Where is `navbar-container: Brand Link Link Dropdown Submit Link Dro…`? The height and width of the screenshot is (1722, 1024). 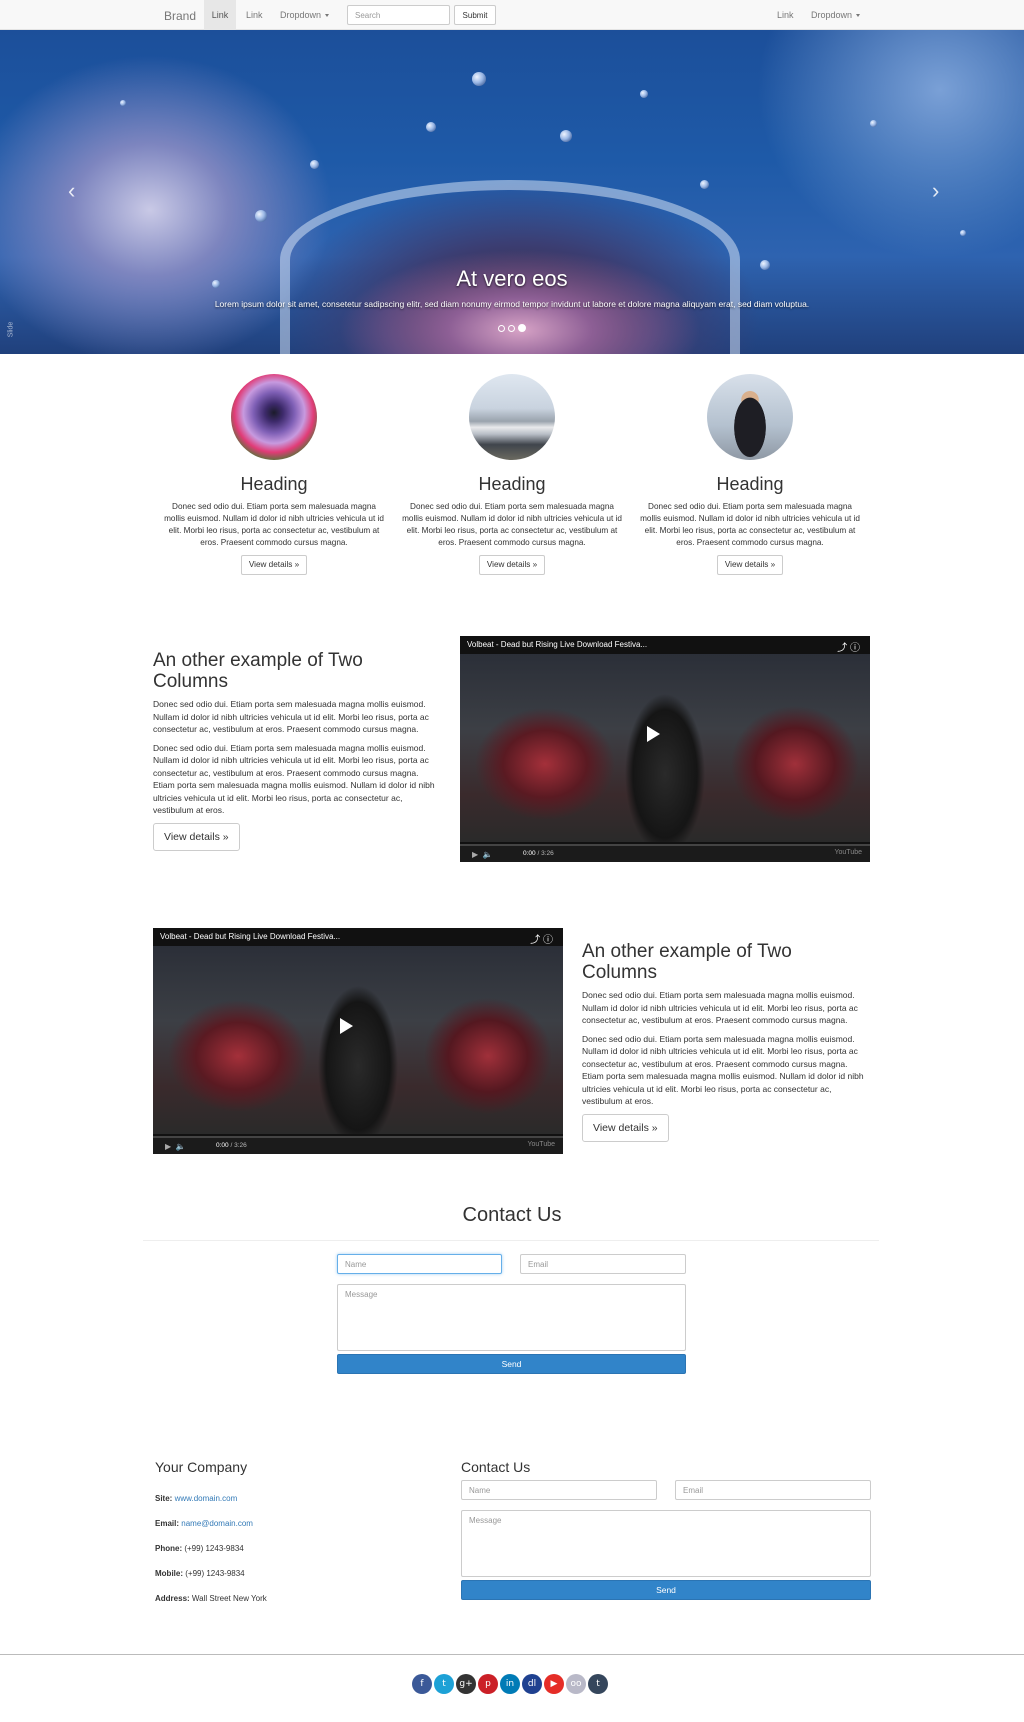
navbar-container: Brand Link Link Dropdown Submit Link Dro… is located at coordinates (512, 15).